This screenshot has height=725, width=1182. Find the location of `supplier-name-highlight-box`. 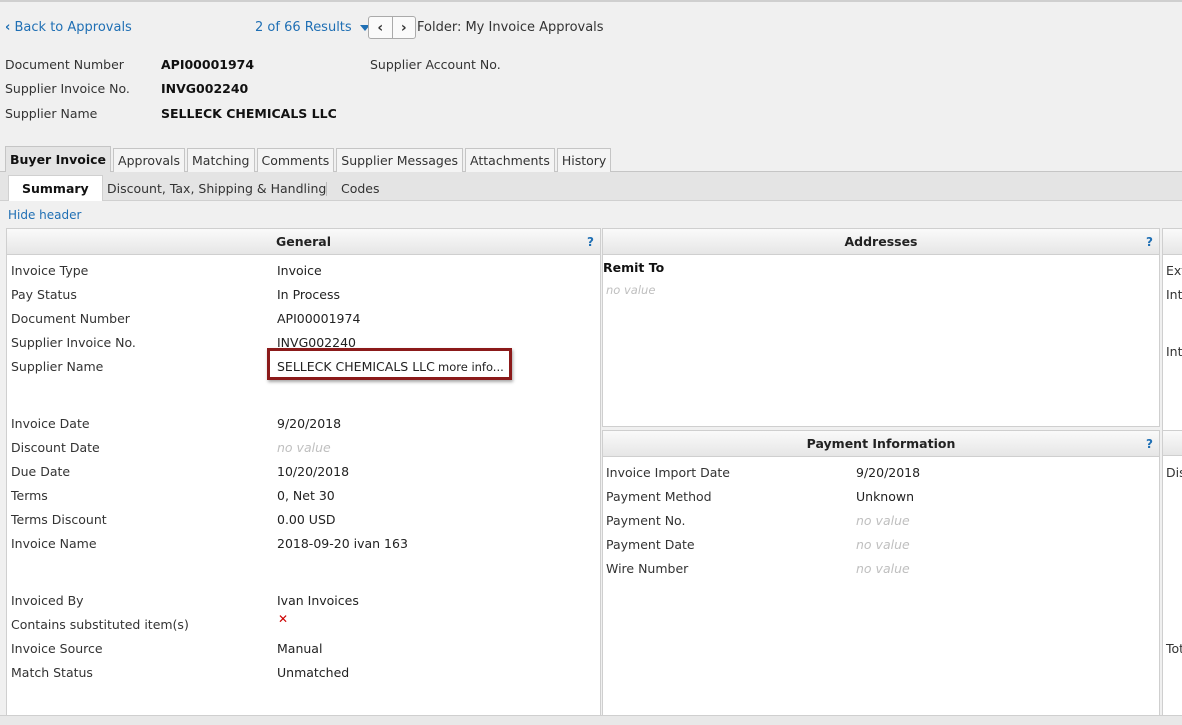

supplier-name-highlight-box is located at coordinates (389, 364).